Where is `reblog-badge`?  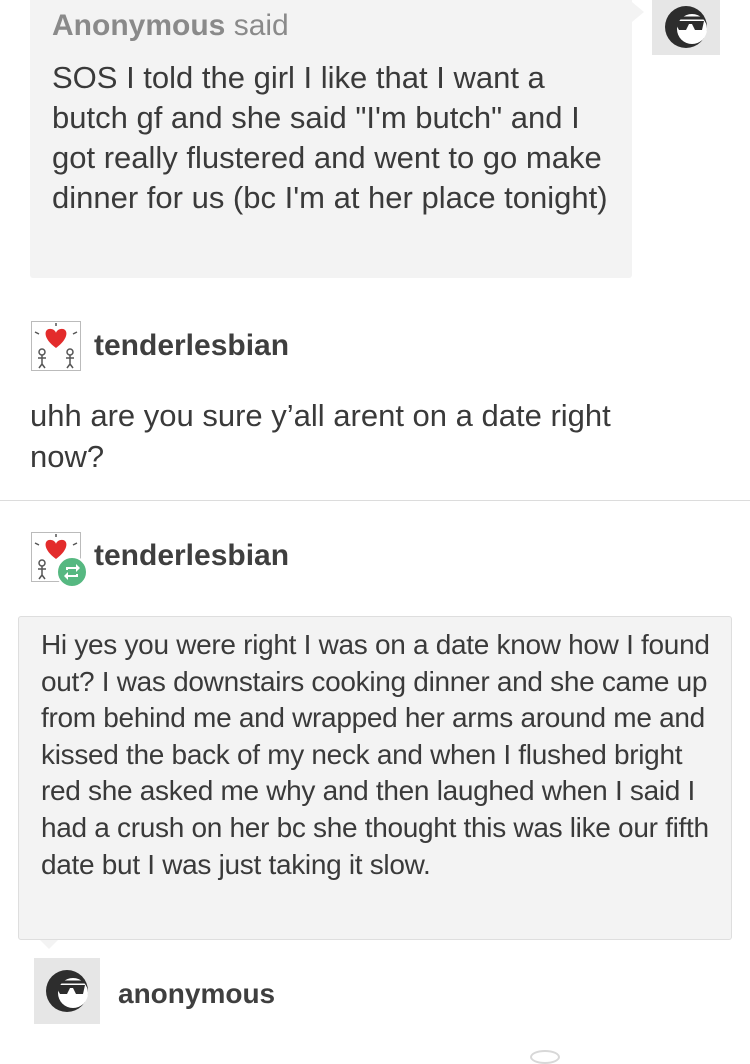 reblog-badge is located at coordinates (72, 572).